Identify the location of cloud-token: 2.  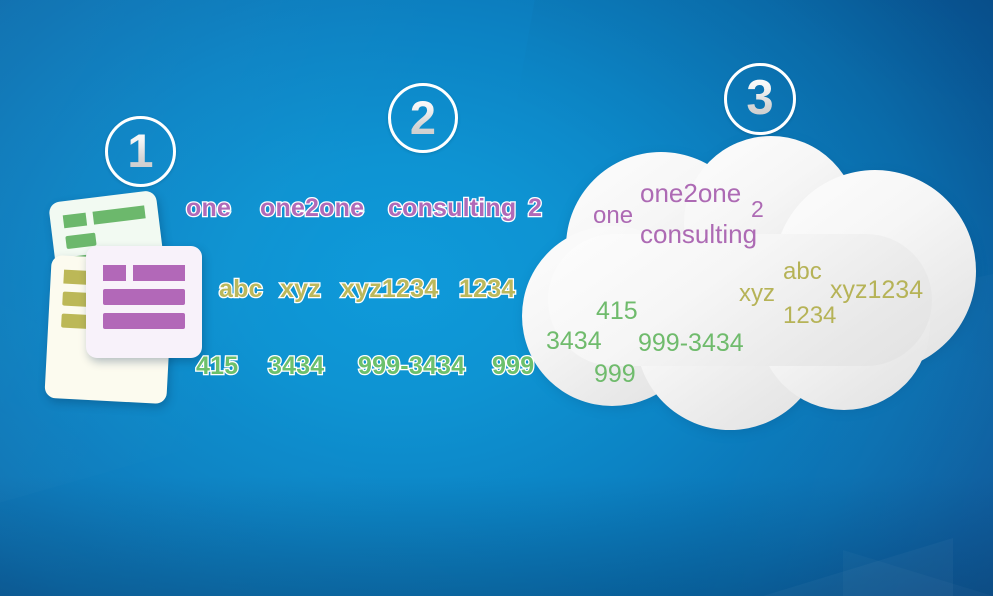
(757, 209).